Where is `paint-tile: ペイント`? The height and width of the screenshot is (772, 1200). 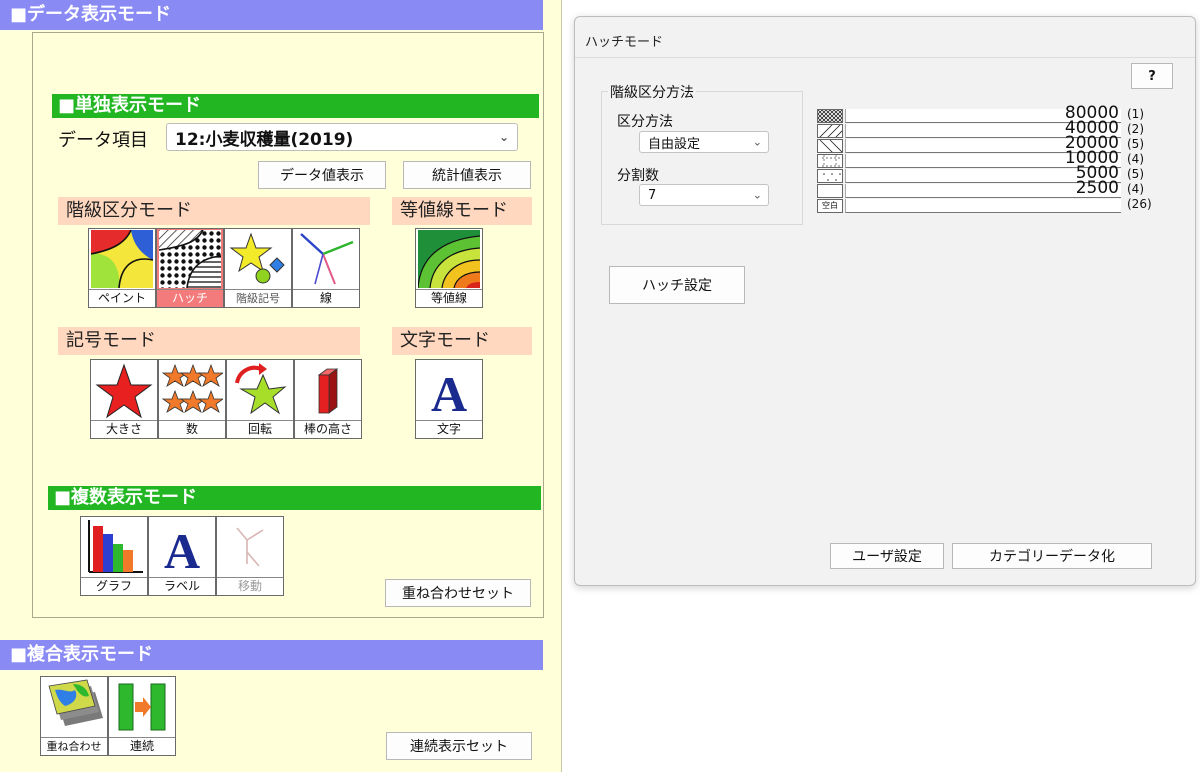 paint-tile: ペイント is located at coordinates (122, 268).